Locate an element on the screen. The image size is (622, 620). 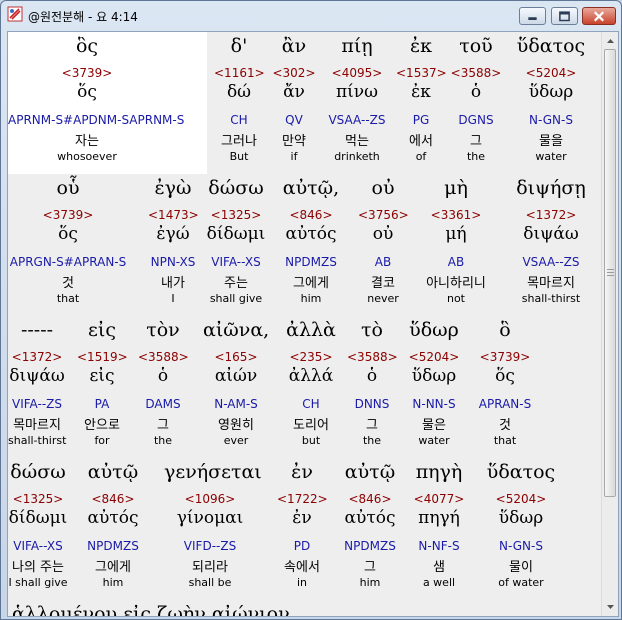
maximize-button is located at coordinates (564, 16).